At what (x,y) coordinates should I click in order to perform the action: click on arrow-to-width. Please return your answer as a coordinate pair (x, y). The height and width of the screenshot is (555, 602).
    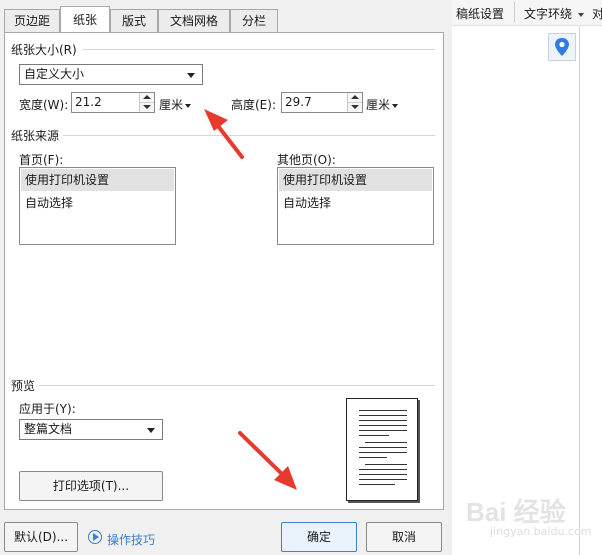
    Looking at the image, I should click on (224, 134).